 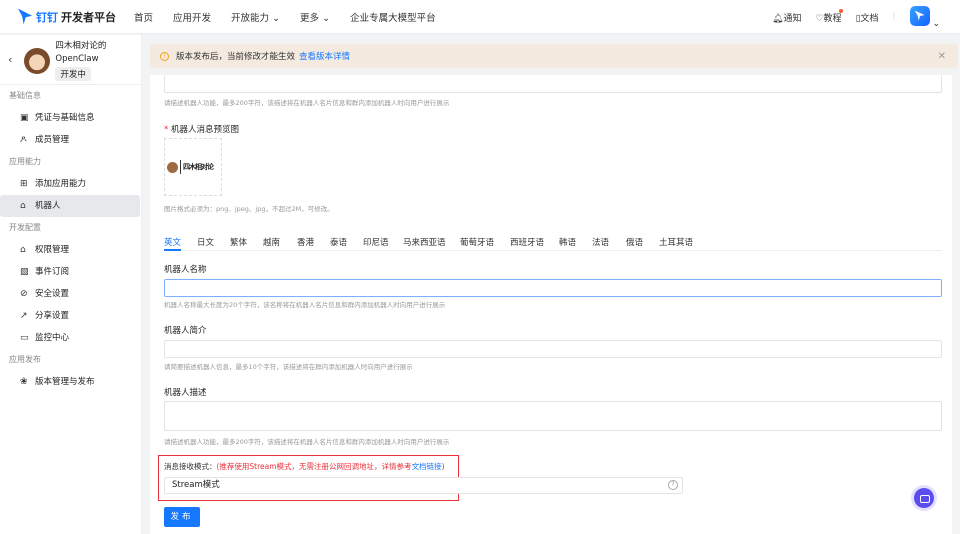 What do you see at coordinates (173, 243) in the screenshot?
I see `tab-english: 英文` at bounding box center [173, 243].